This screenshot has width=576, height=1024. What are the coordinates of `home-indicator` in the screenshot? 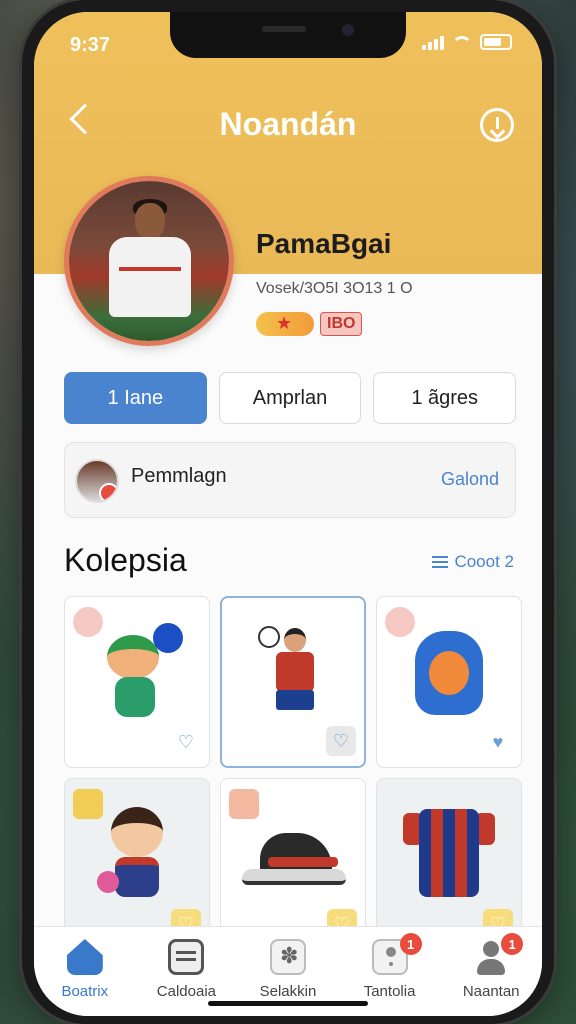 It's located at (288, 1003).